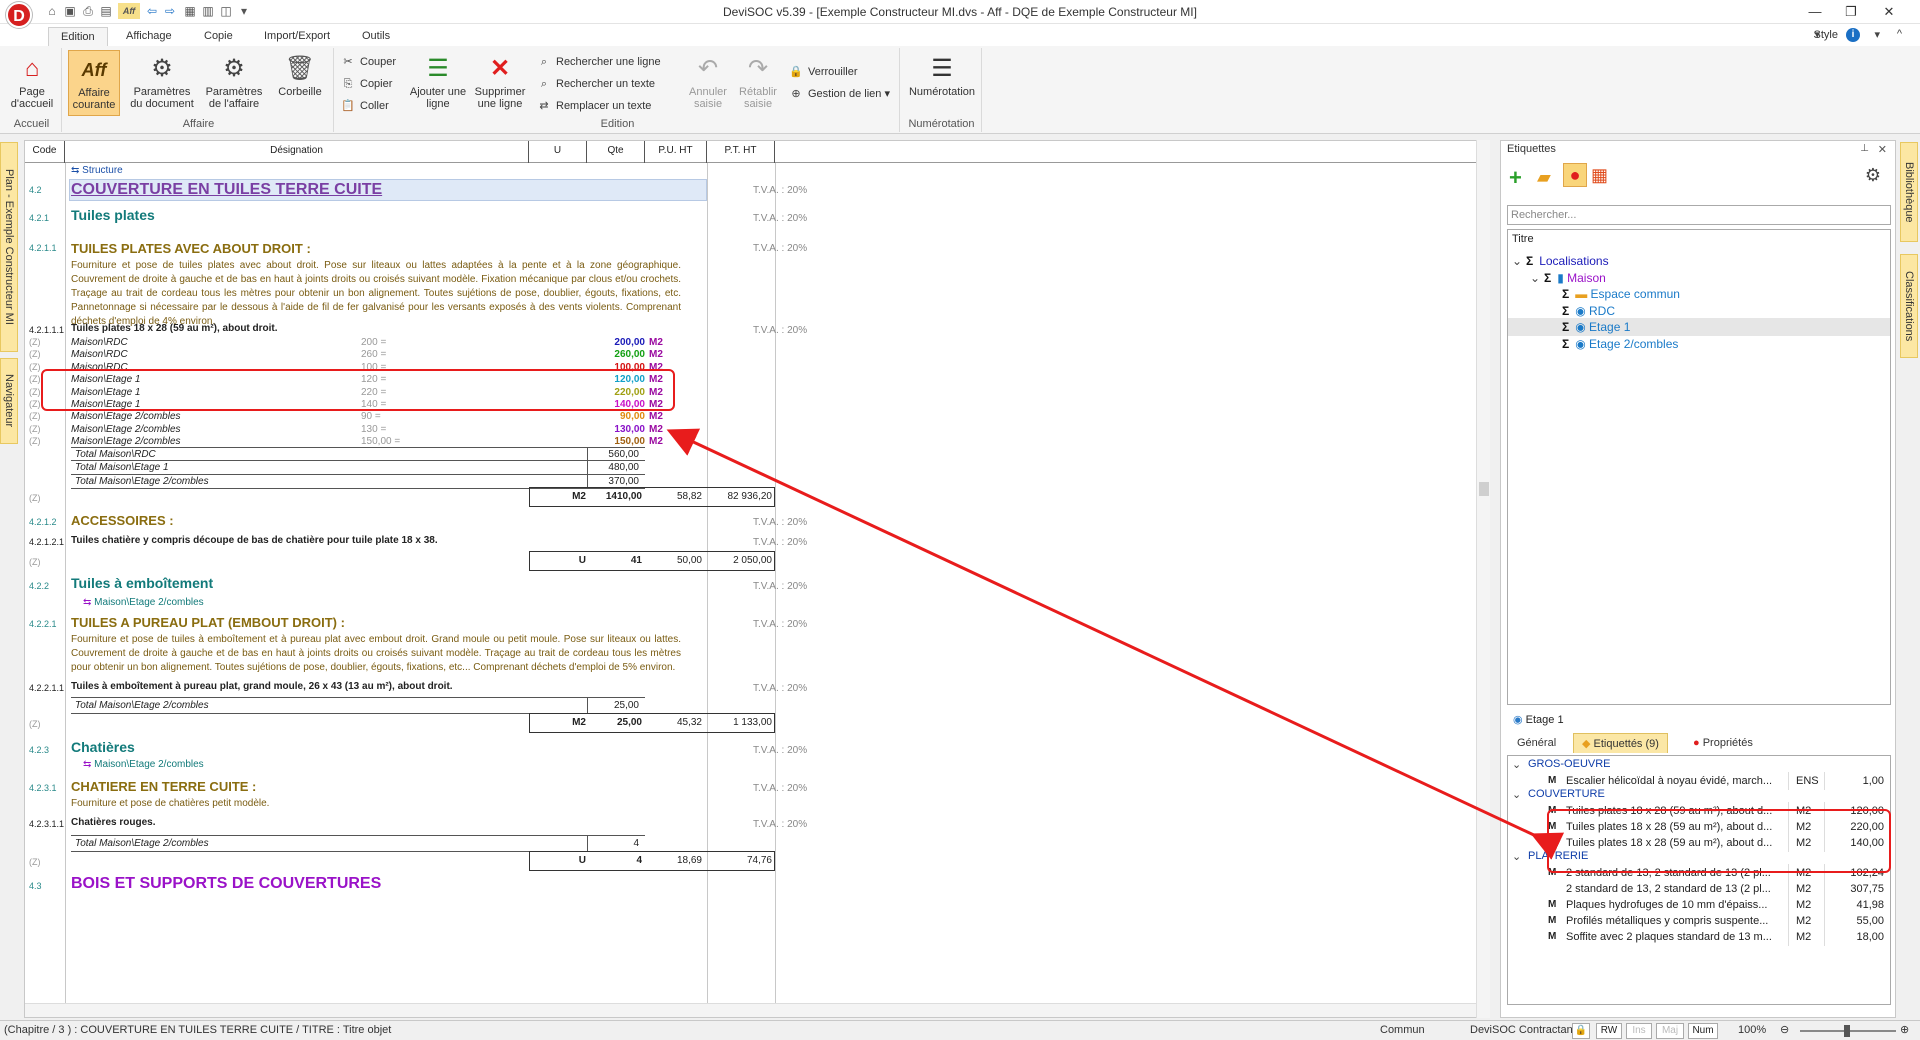 The height and width of the screenshot is (1040, 1920). Describe the element at coordinates (358, 705) in the screenshot. I see `total-row: Total Maison\Etage 2/combles 25,00` at that location.